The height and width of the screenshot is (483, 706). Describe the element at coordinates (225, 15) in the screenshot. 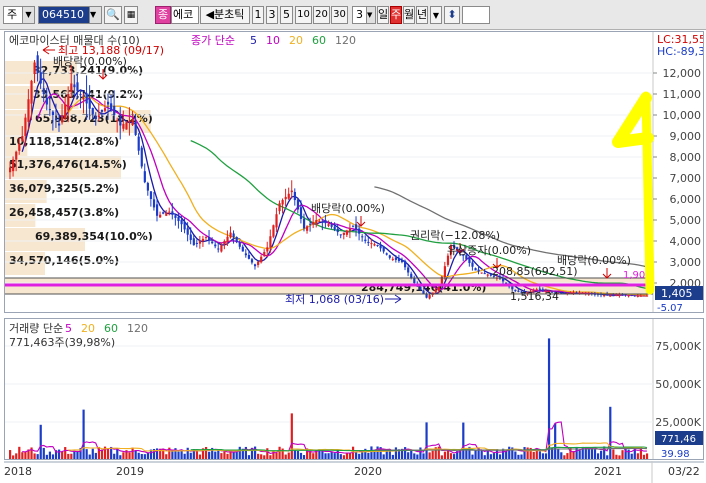

I see `split-button: ◀분초틱` at that location.